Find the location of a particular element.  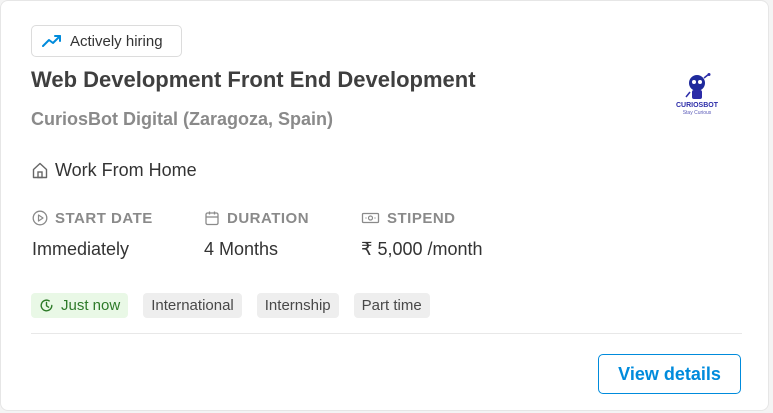

stipend-section: STIPEND ₹ 5,000 /month is located at coordinates (422, 234).